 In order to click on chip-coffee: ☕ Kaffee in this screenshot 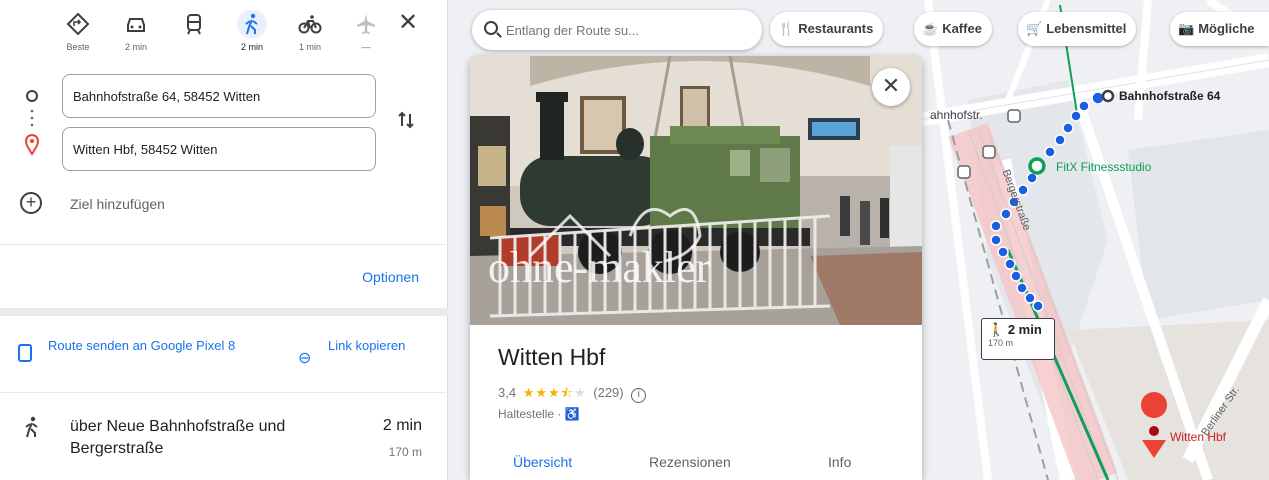, I will do `click(953, 29)`.